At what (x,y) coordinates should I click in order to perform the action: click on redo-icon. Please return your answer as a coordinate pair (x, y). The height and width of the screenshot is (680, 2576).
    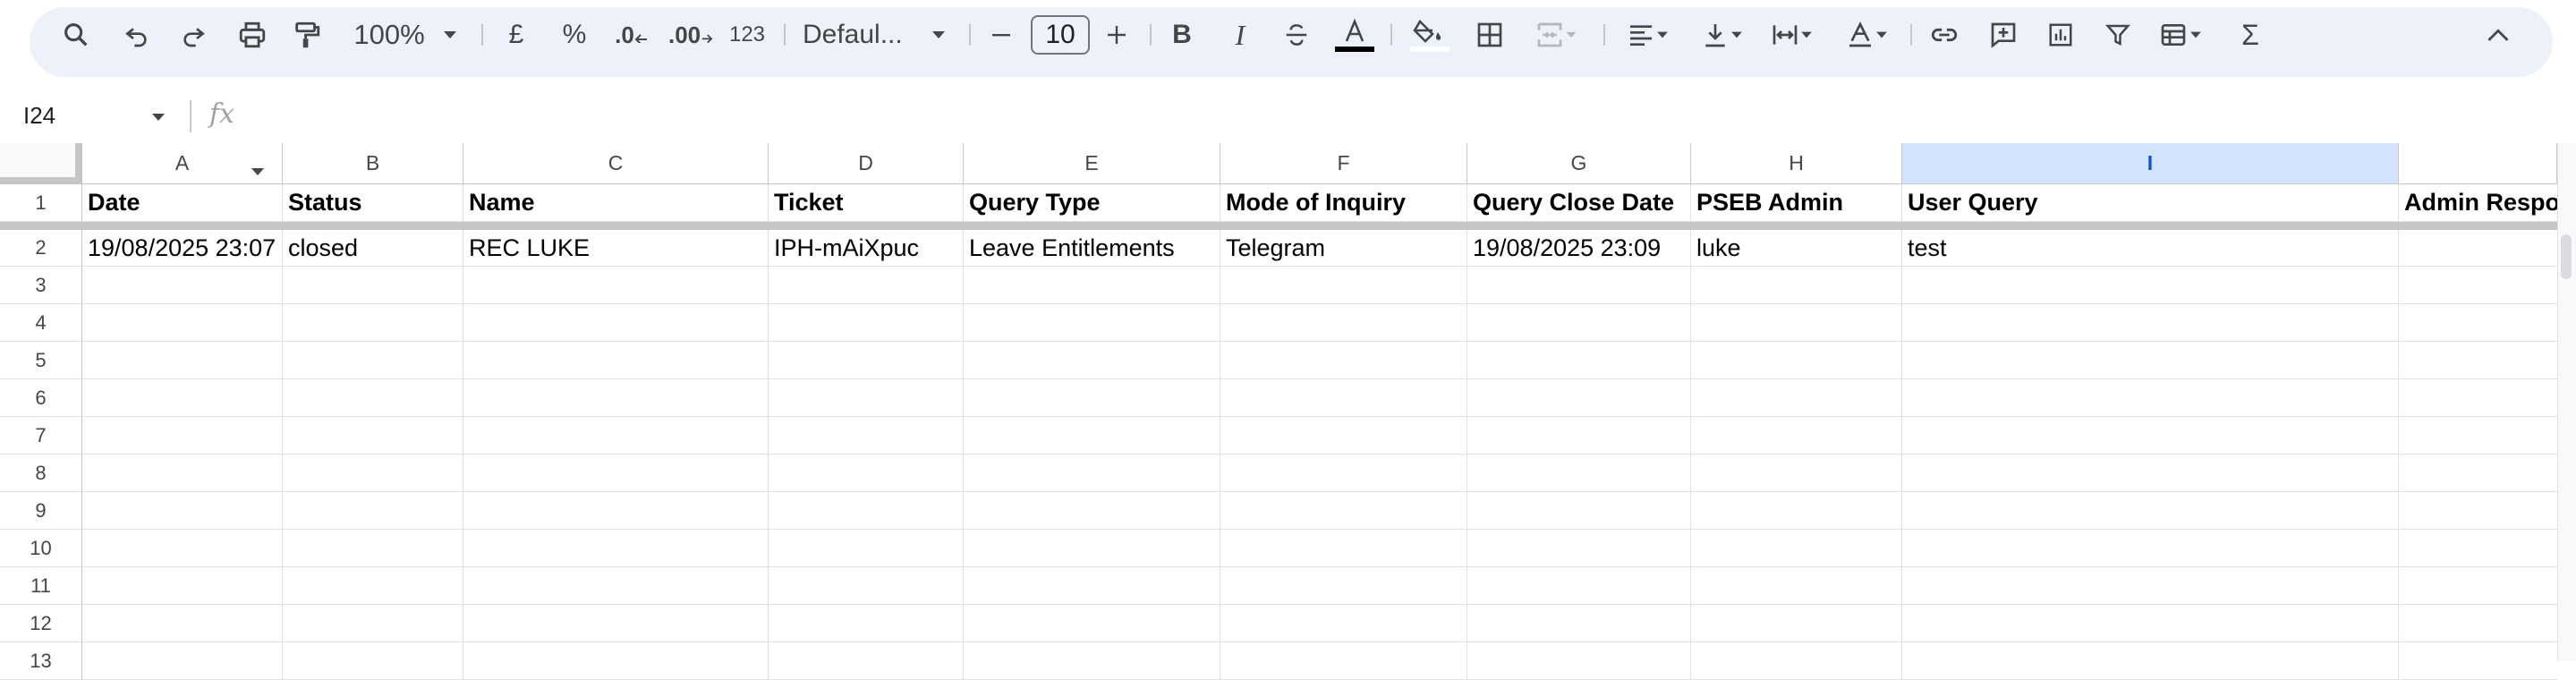
    Looking at the image, I should click on (193, 35).